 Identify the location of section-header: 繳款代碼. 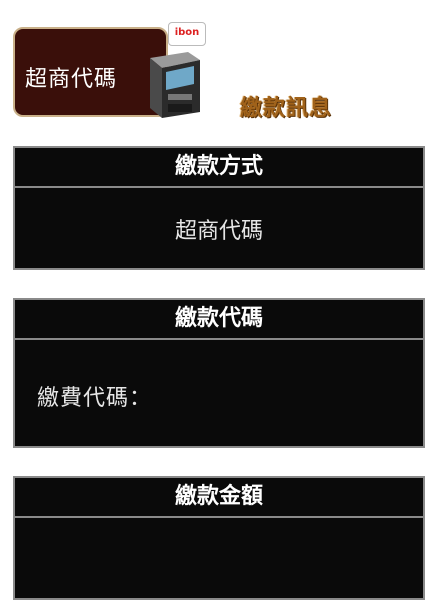
(219, 320).